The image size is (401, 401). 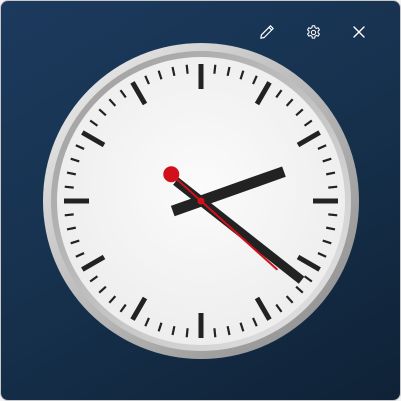 What do you see at coordinates (313, 32) in the screenshot?
I see `gear-icon` at bounding box center [313, 32].